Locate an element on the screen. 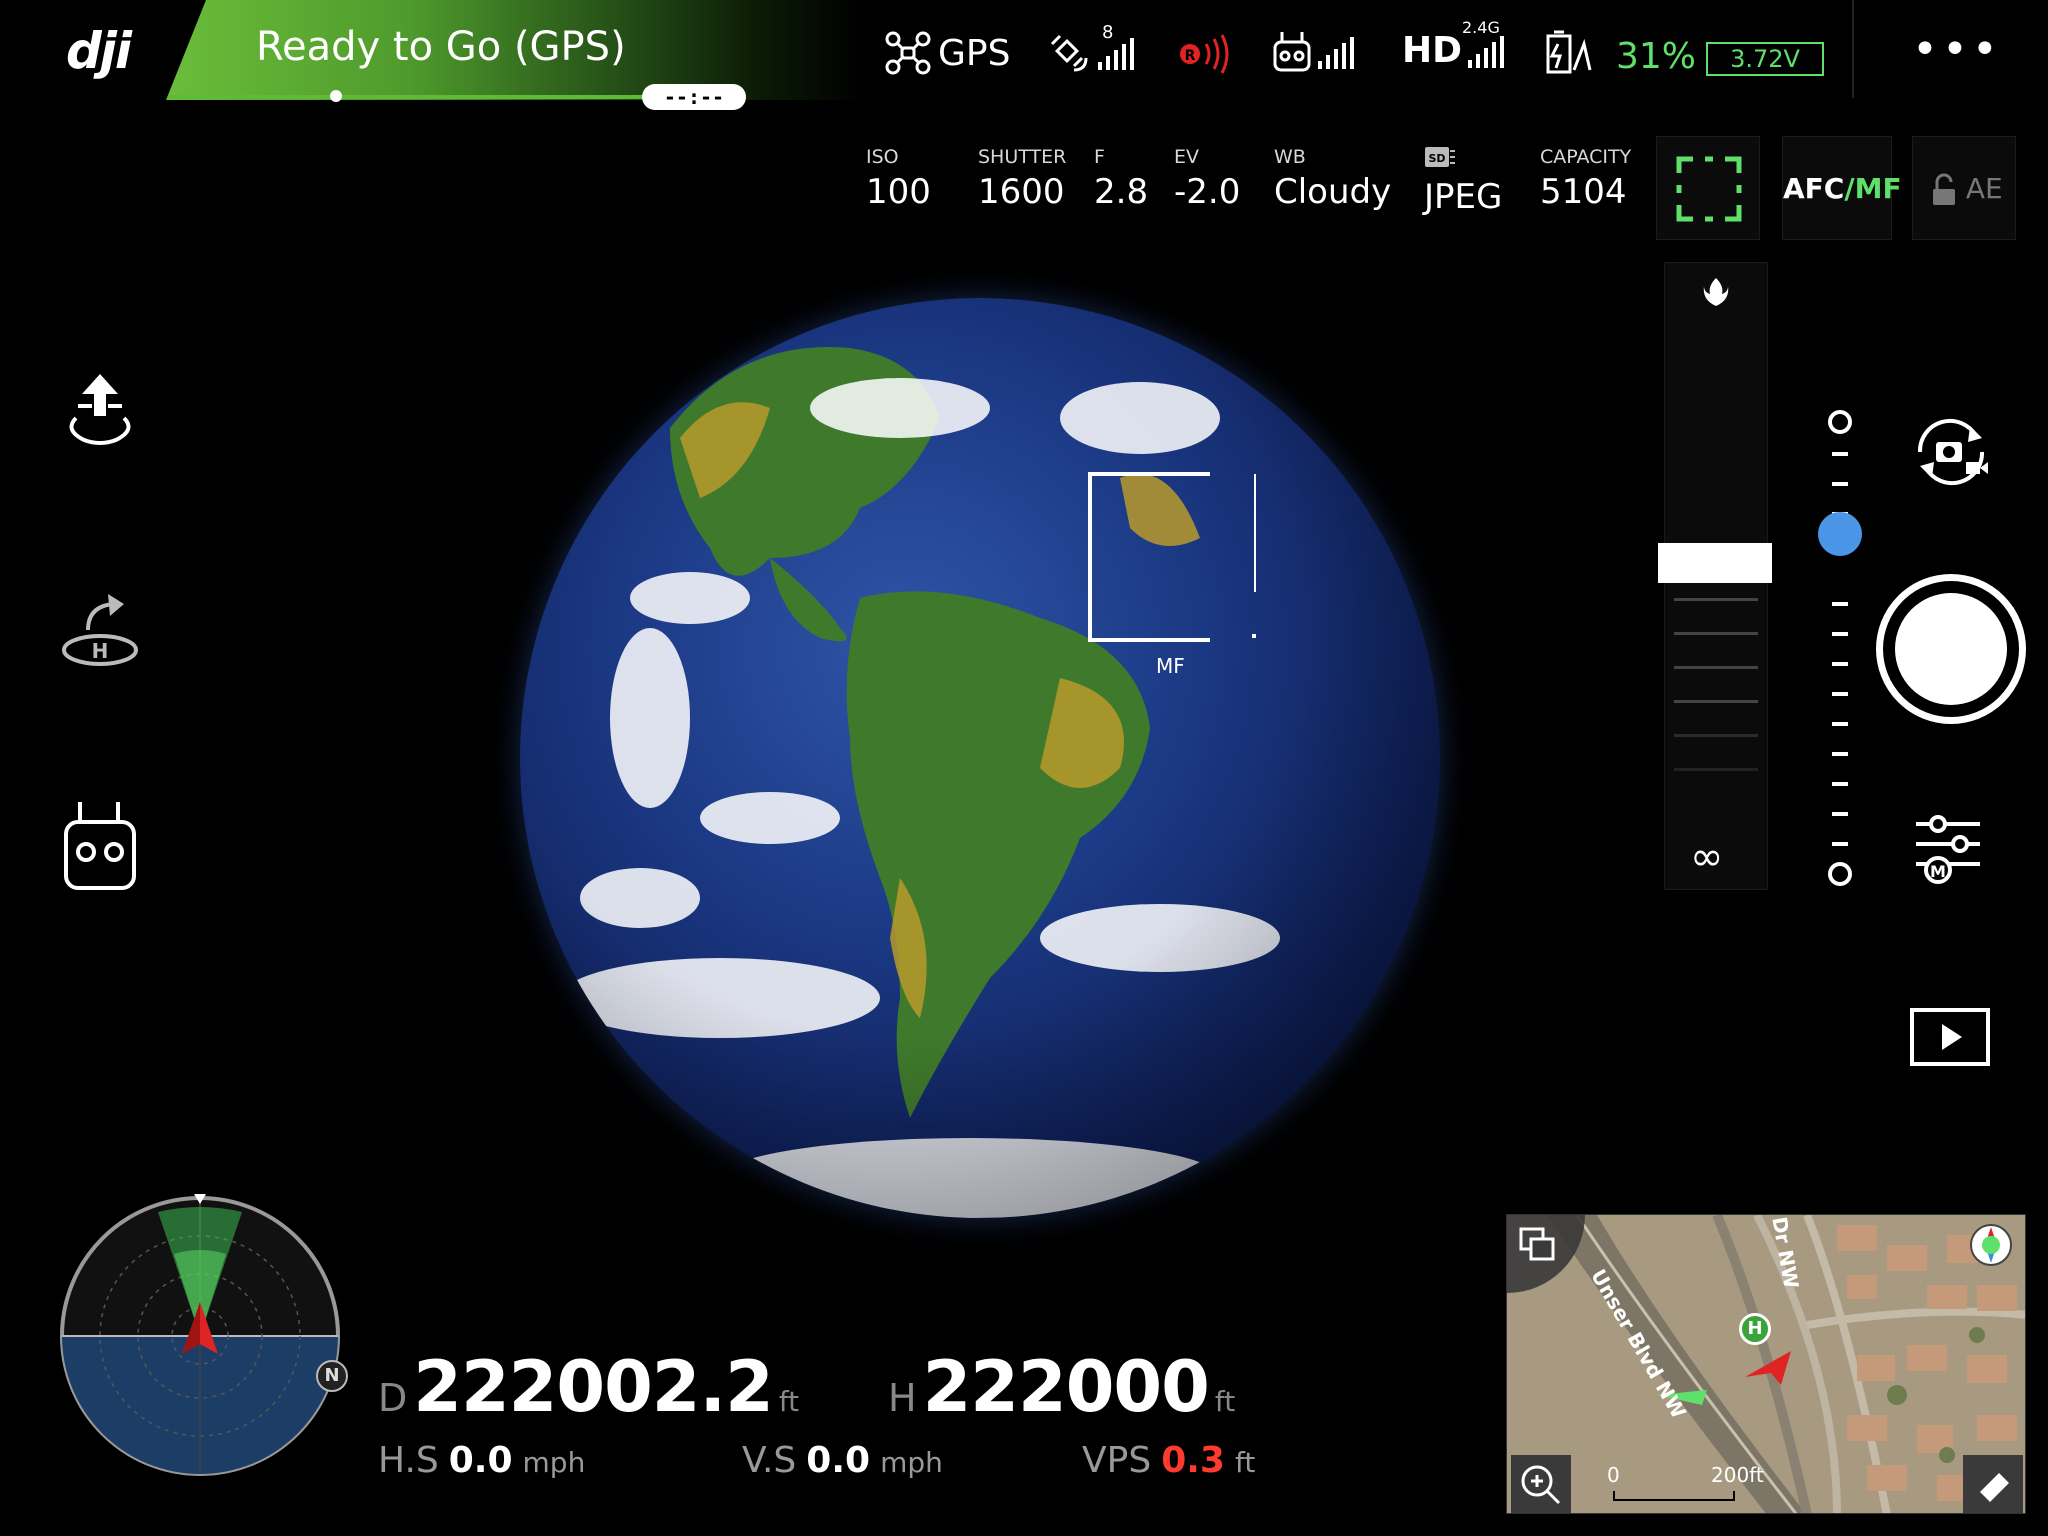 Image resolution: width=2048 pixels, height=1536 pixels. shutter-param: SHUTTER 1600 is located at coordinates (1022, 179).